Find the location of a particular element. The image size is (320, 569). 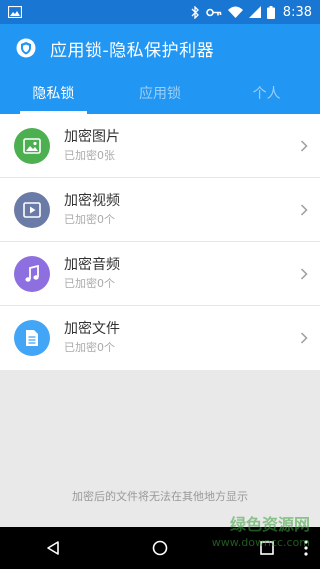

document-icon is located at coordinates (32, 338).